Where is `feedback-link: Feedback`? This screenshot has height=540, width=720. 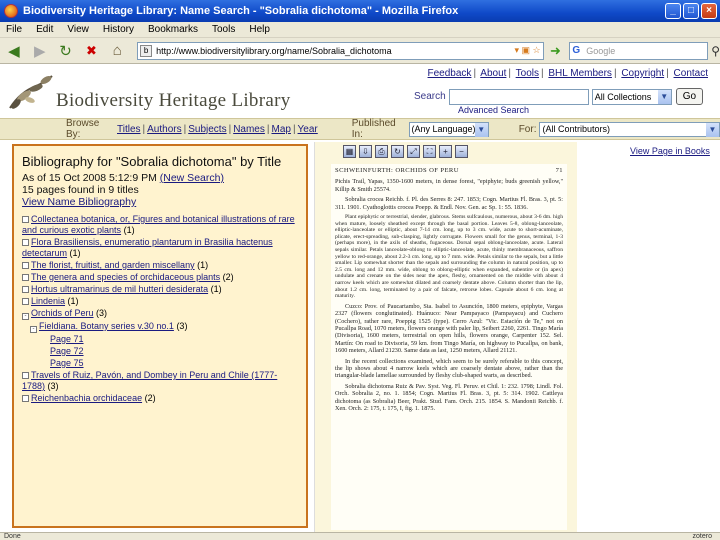
feedback-link: Feedback is located at coordinates (450, 73).